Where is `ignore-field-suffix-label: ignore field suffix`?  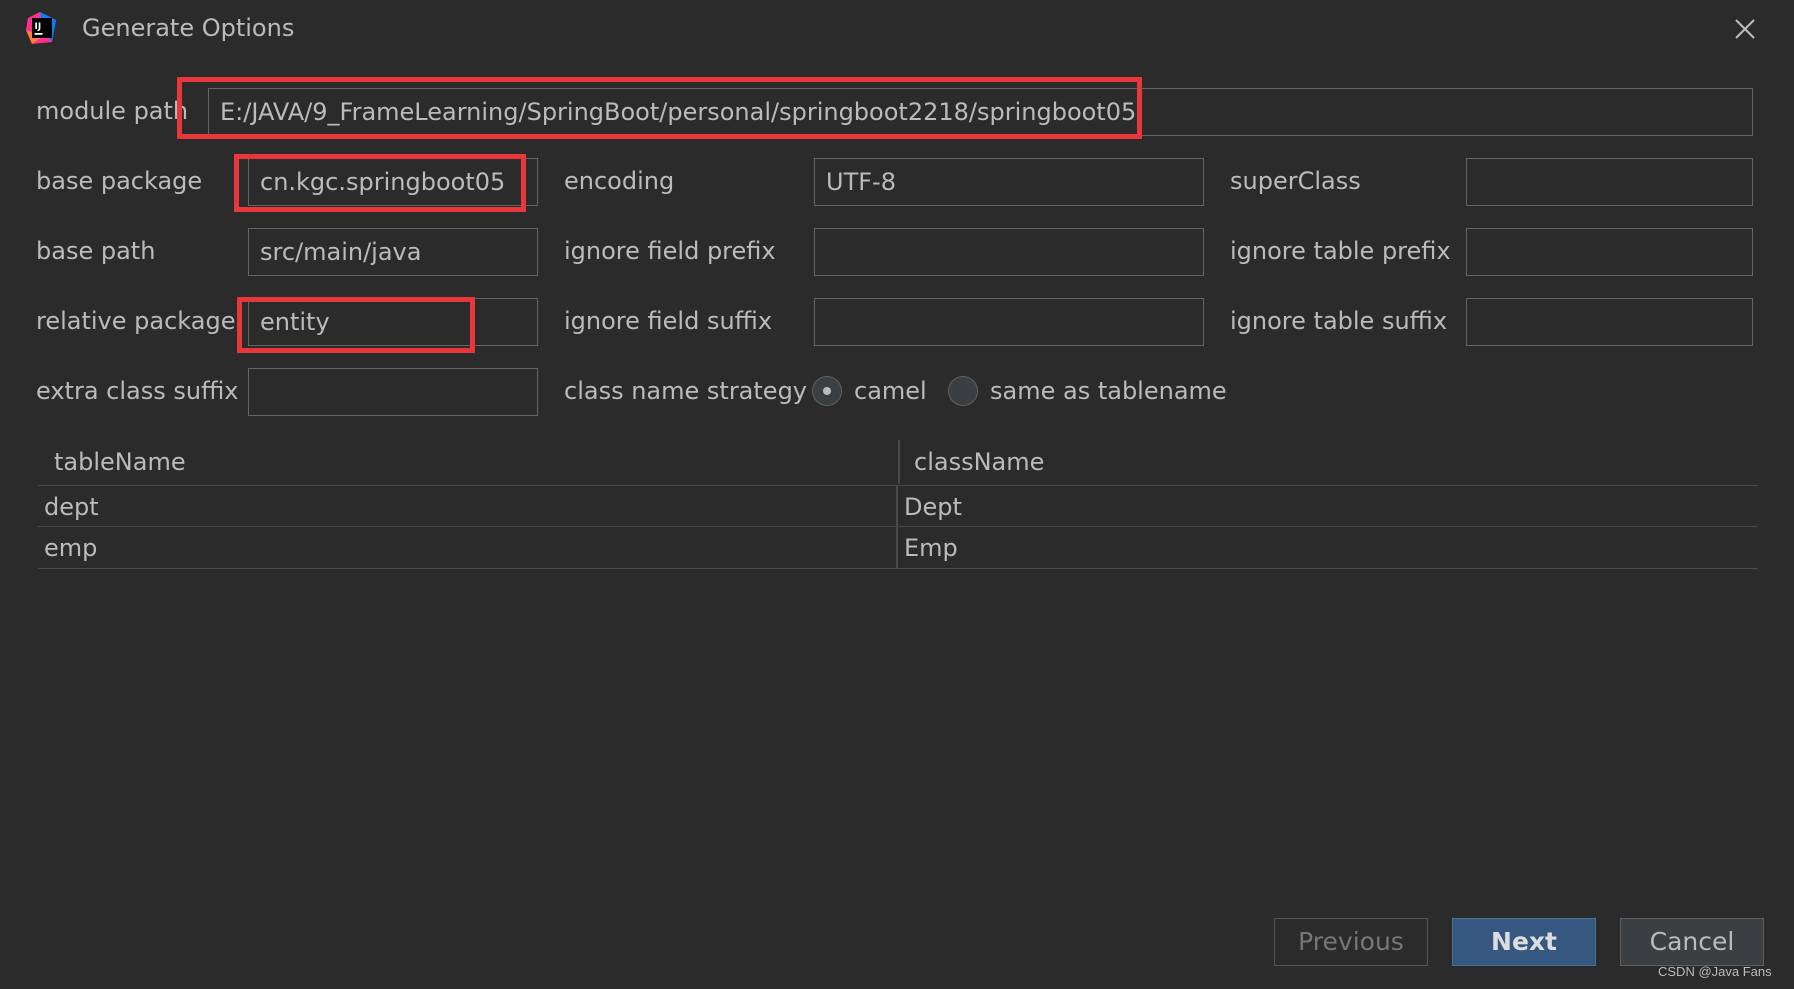
ignore-field-suffix-label: ignore field suffix is located at coordinates (668, 321).